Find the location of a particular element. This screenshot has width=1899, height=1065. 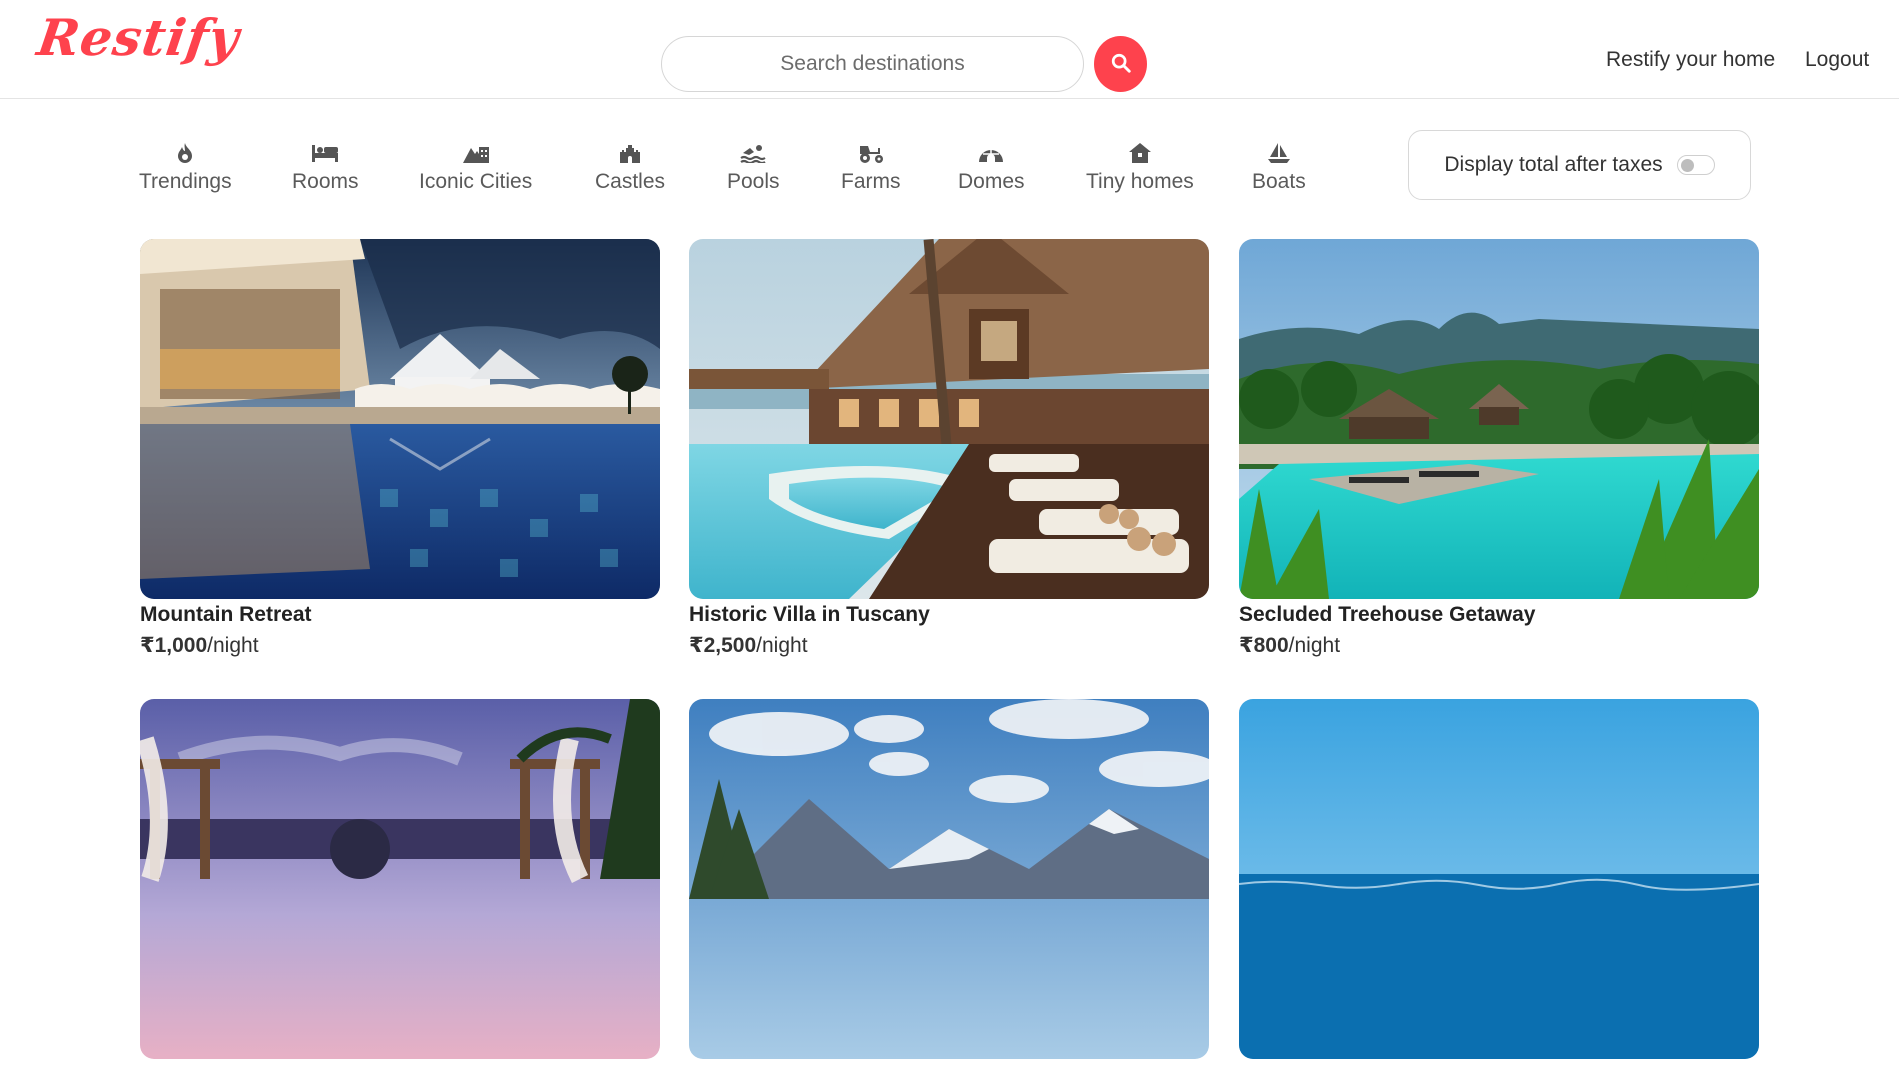

filter-trendings: Trendings is located at coordinates (185, 167).